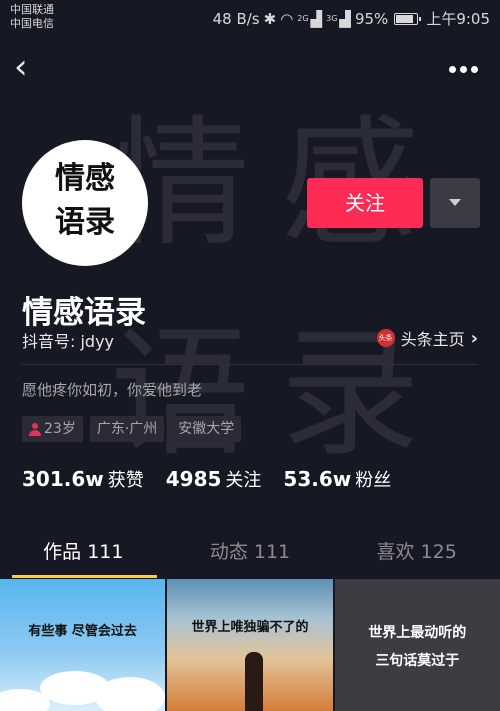  What do you see at coordinates (303, 18) in the screenshot?
I see `network-2g-label: 2G` at bounding box center [303, 18].